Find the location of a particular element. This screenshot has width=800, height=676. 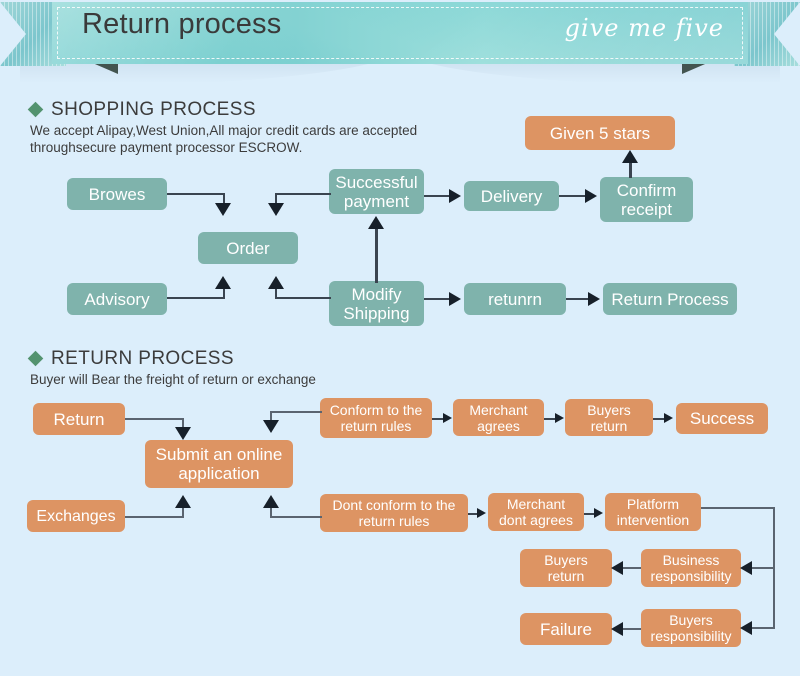

box-advisory: Advisory is located at coordinates (117, 299).